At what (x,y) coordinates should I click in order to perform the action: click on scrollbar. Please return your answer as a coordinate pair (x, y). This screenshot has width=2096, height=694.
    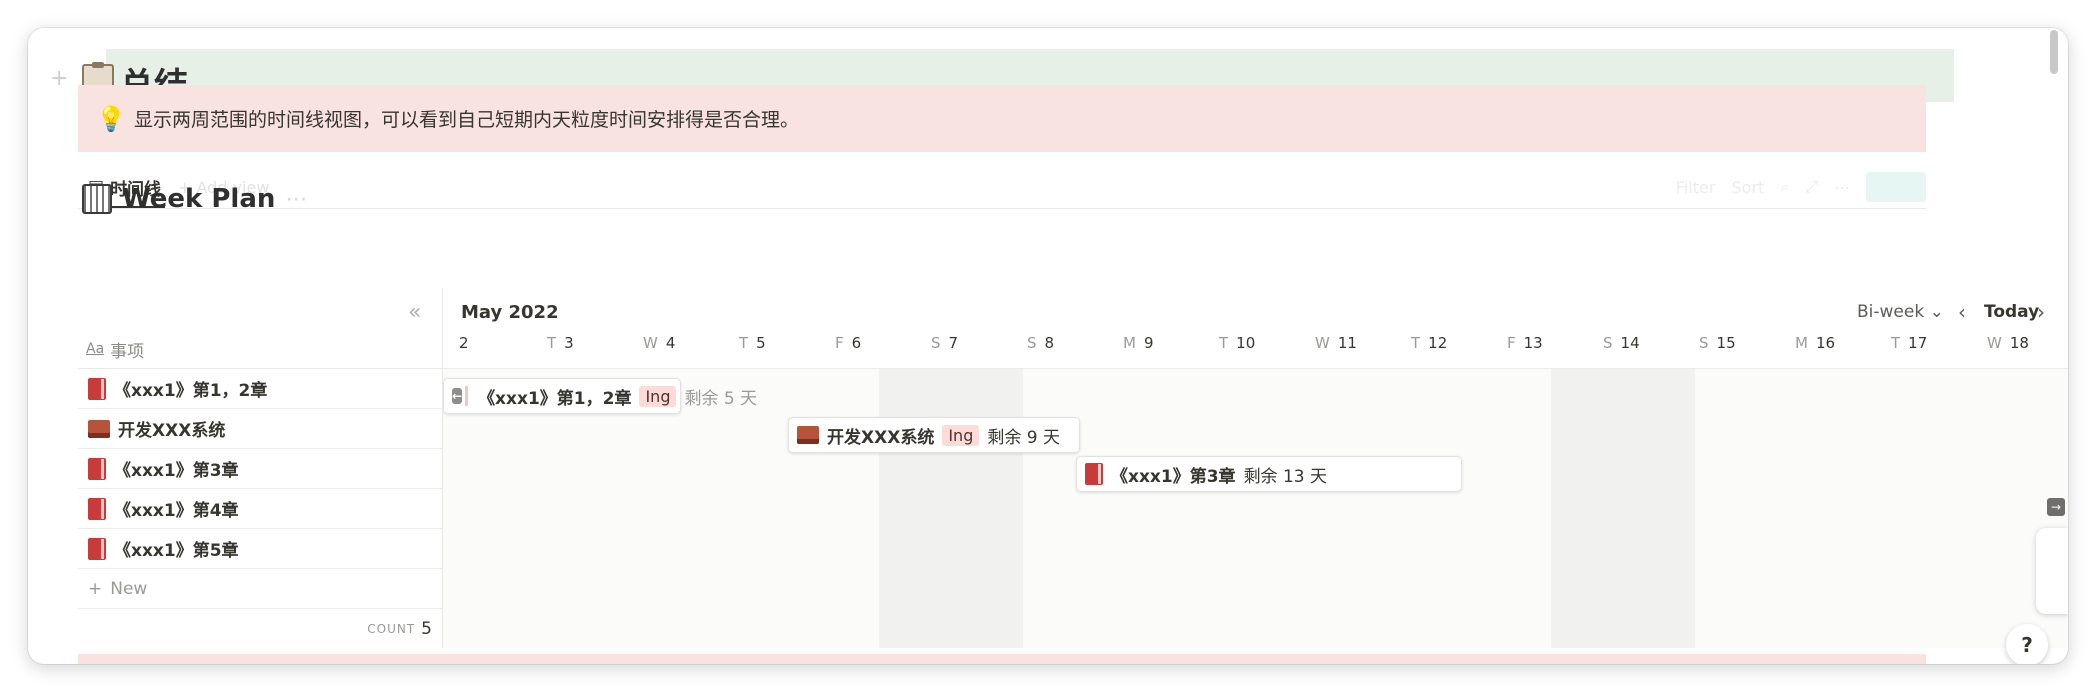
    Looking at the image, I should click on (2054, 52).